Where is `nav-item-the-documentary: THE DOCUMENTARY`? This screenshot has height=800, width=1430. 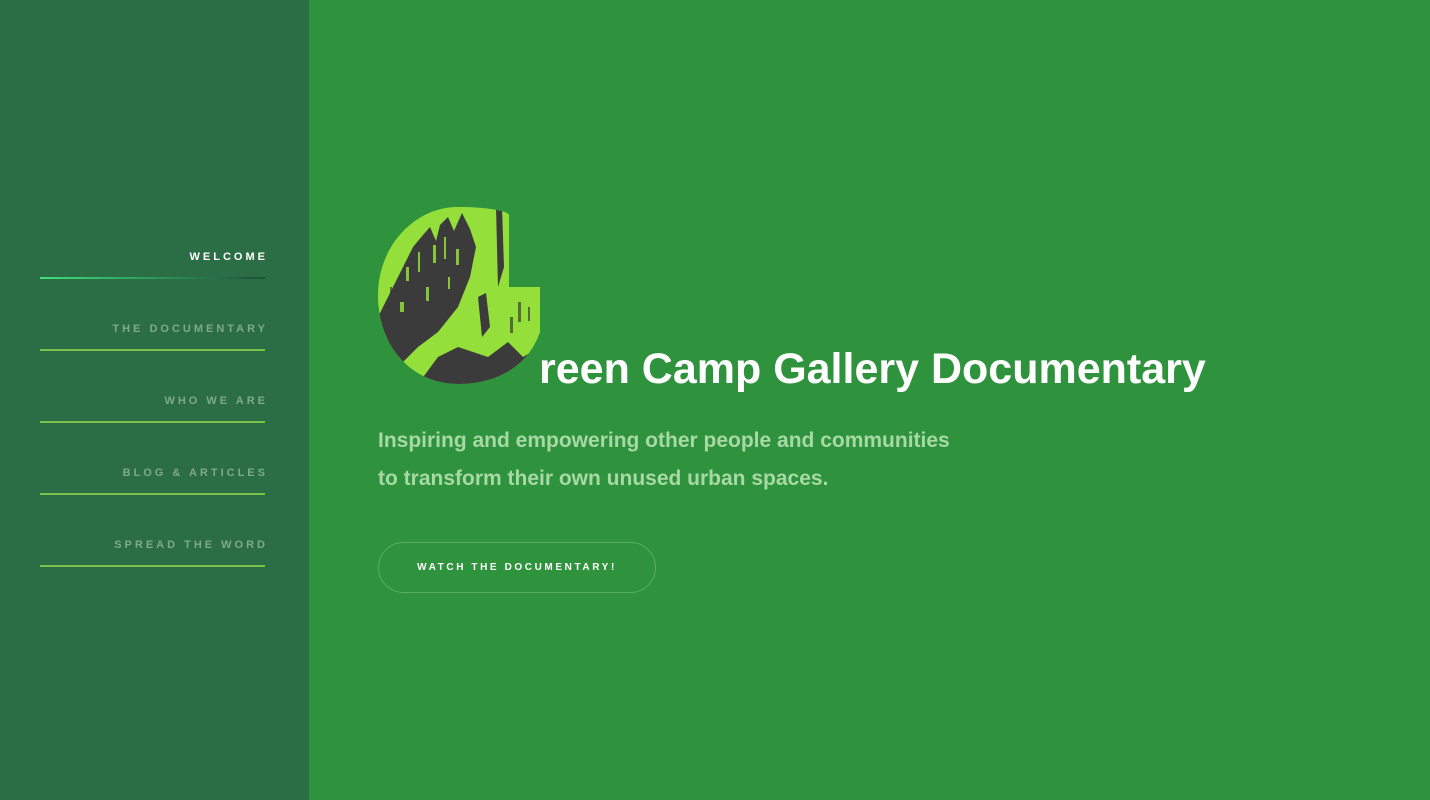
nav-item-the-documentary: THE DOCUMENTARY is located at coordinates (152, 358).